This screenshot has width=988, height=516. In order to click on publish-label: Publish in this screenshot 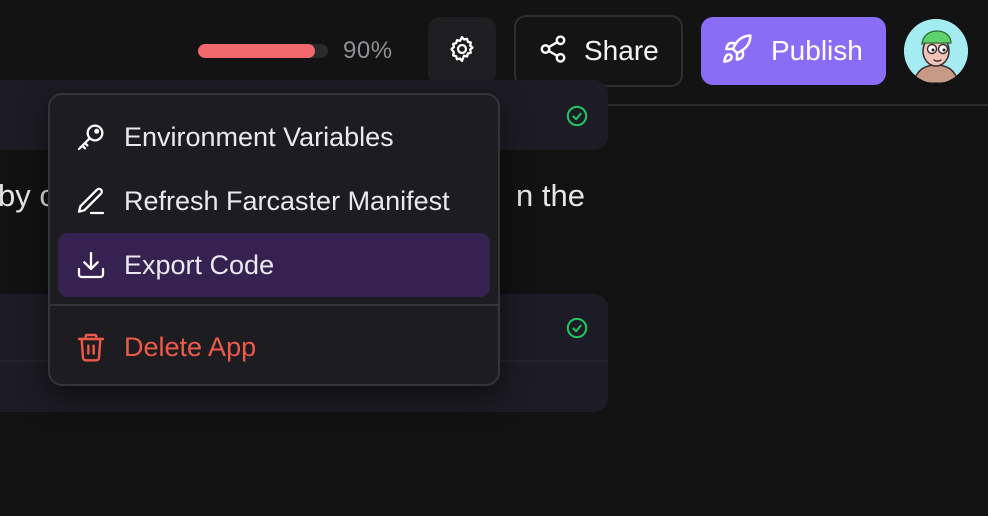, I will do `click(817, 50)`.